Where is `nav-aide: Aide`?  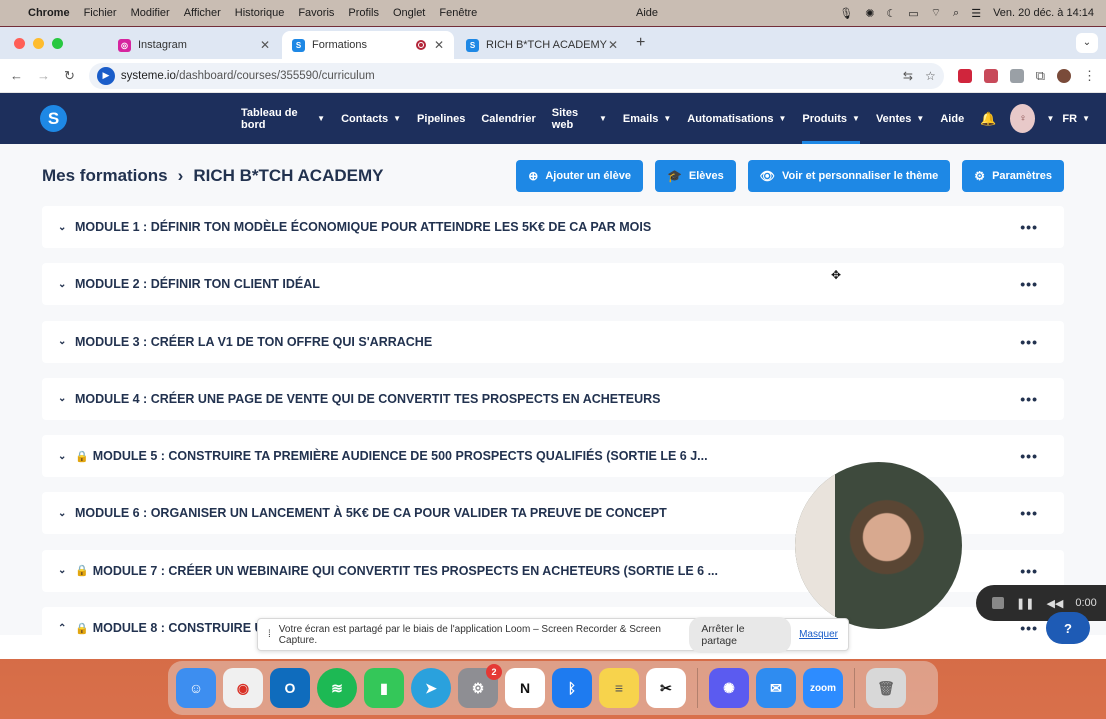 nav-aide: Aide is located at coordinates (952, 118).